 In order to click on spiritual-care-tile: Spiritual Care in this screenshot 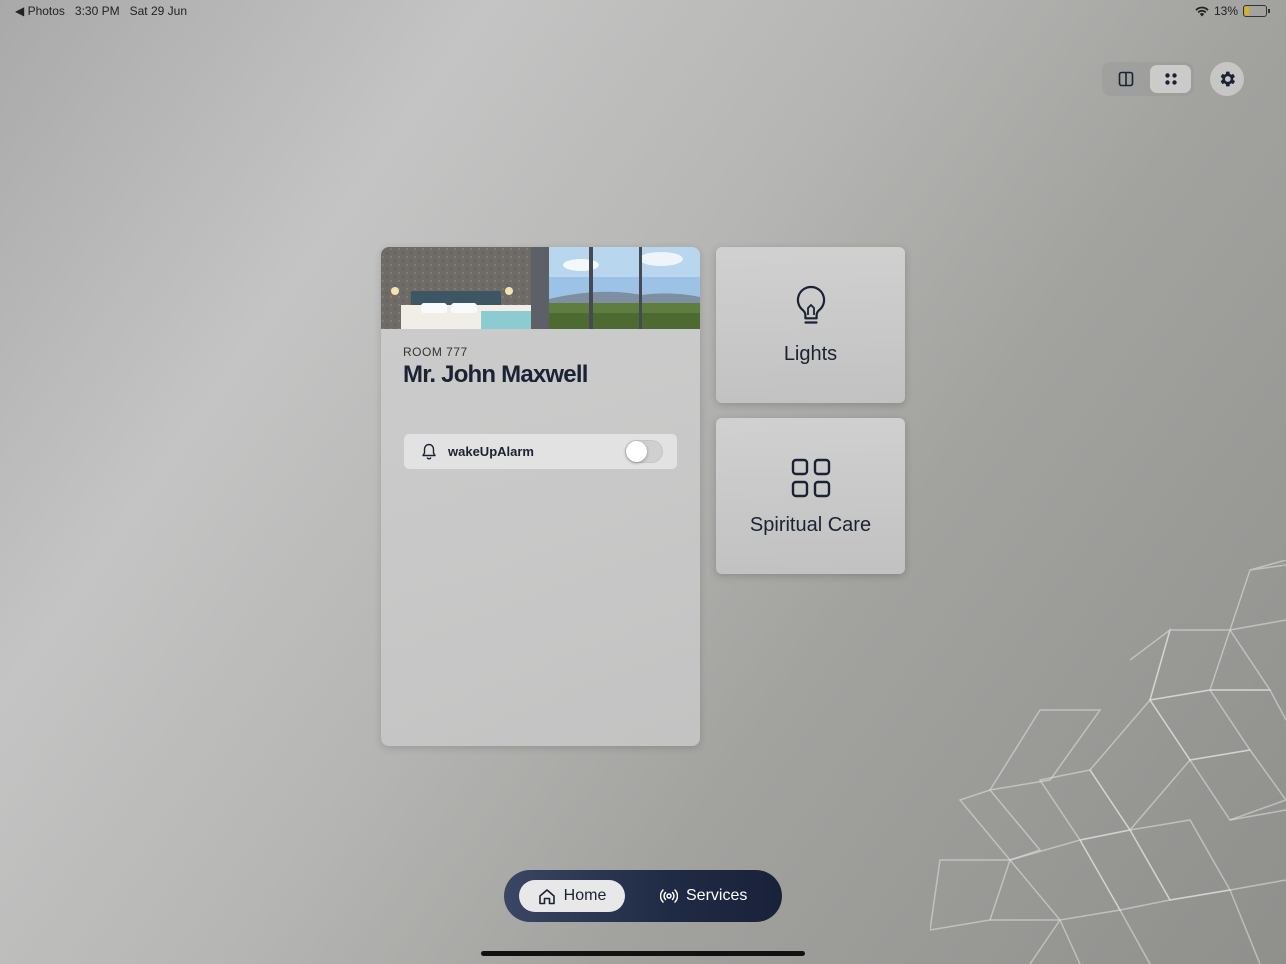, I will do `click(810, 496)`.